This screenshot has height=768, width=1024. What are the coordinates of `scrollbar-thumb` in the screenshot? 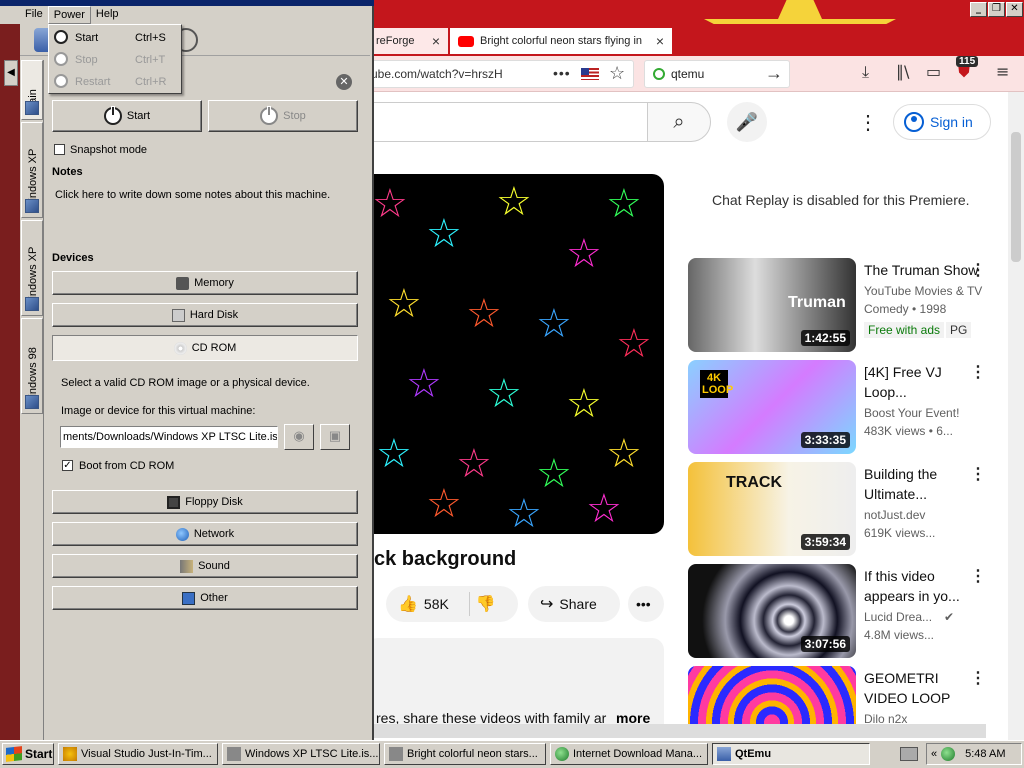 It's located at (1016, 197).